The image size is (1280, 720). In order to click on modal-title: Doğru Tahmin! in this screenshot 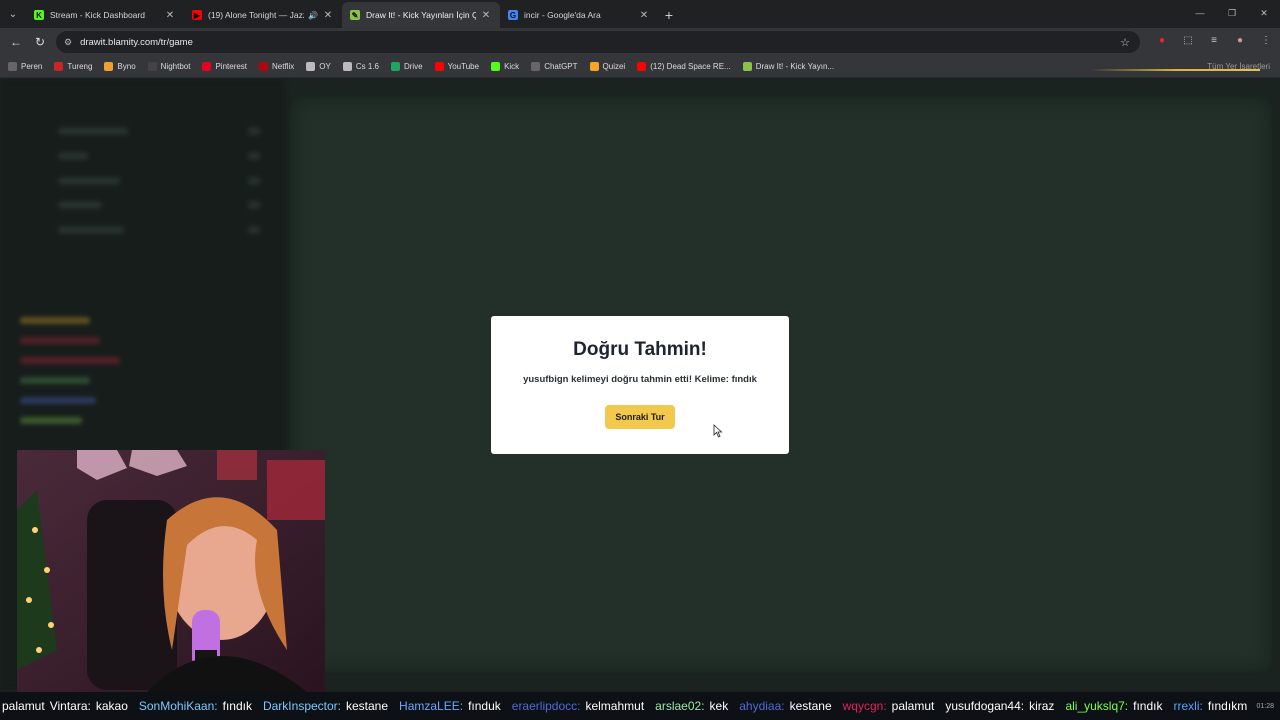, I will do `click(640, 349)`.